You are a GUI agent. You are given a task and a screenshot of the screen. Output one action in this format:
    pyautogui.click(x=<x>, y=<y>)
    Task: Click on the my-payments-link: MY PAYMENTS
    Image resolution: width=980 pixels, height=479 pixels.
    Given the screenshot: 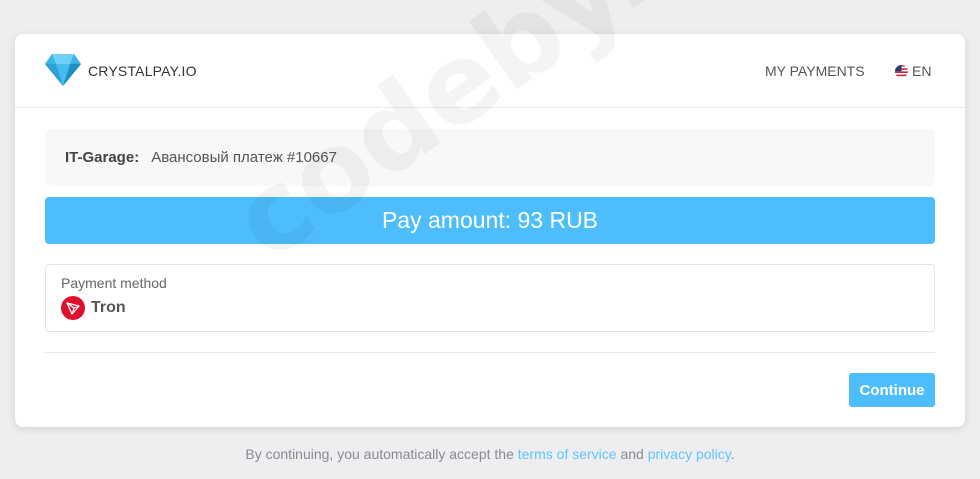 What is the action you would take?
    pyautogui.click(x=815, y=71)
    